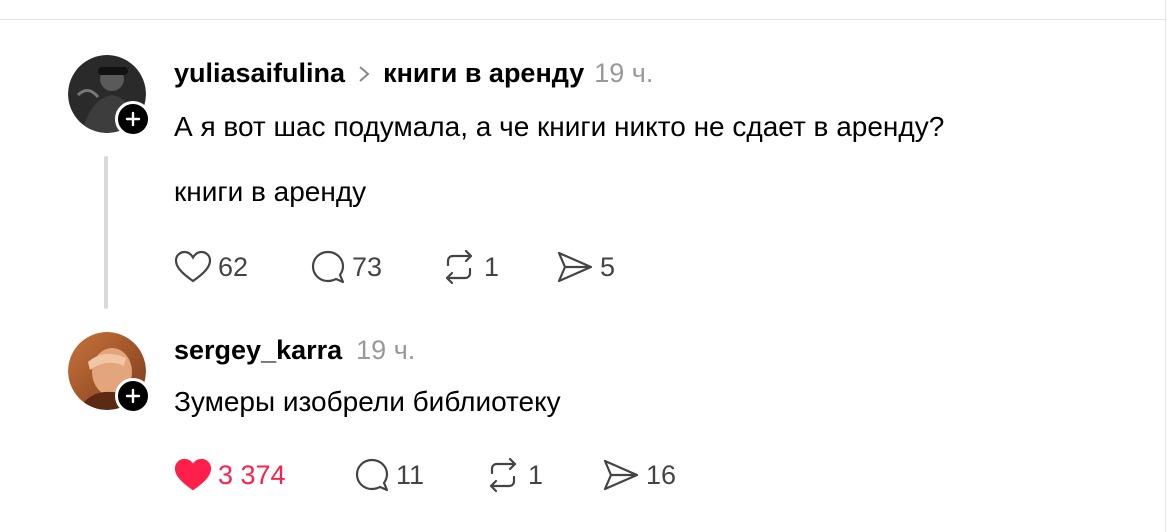 This screenshot has height=532, width=1167. What do you see at coordinates (608, 266) in the screenshot?
I see `share-count: 5` at bounding box center [608, 266].